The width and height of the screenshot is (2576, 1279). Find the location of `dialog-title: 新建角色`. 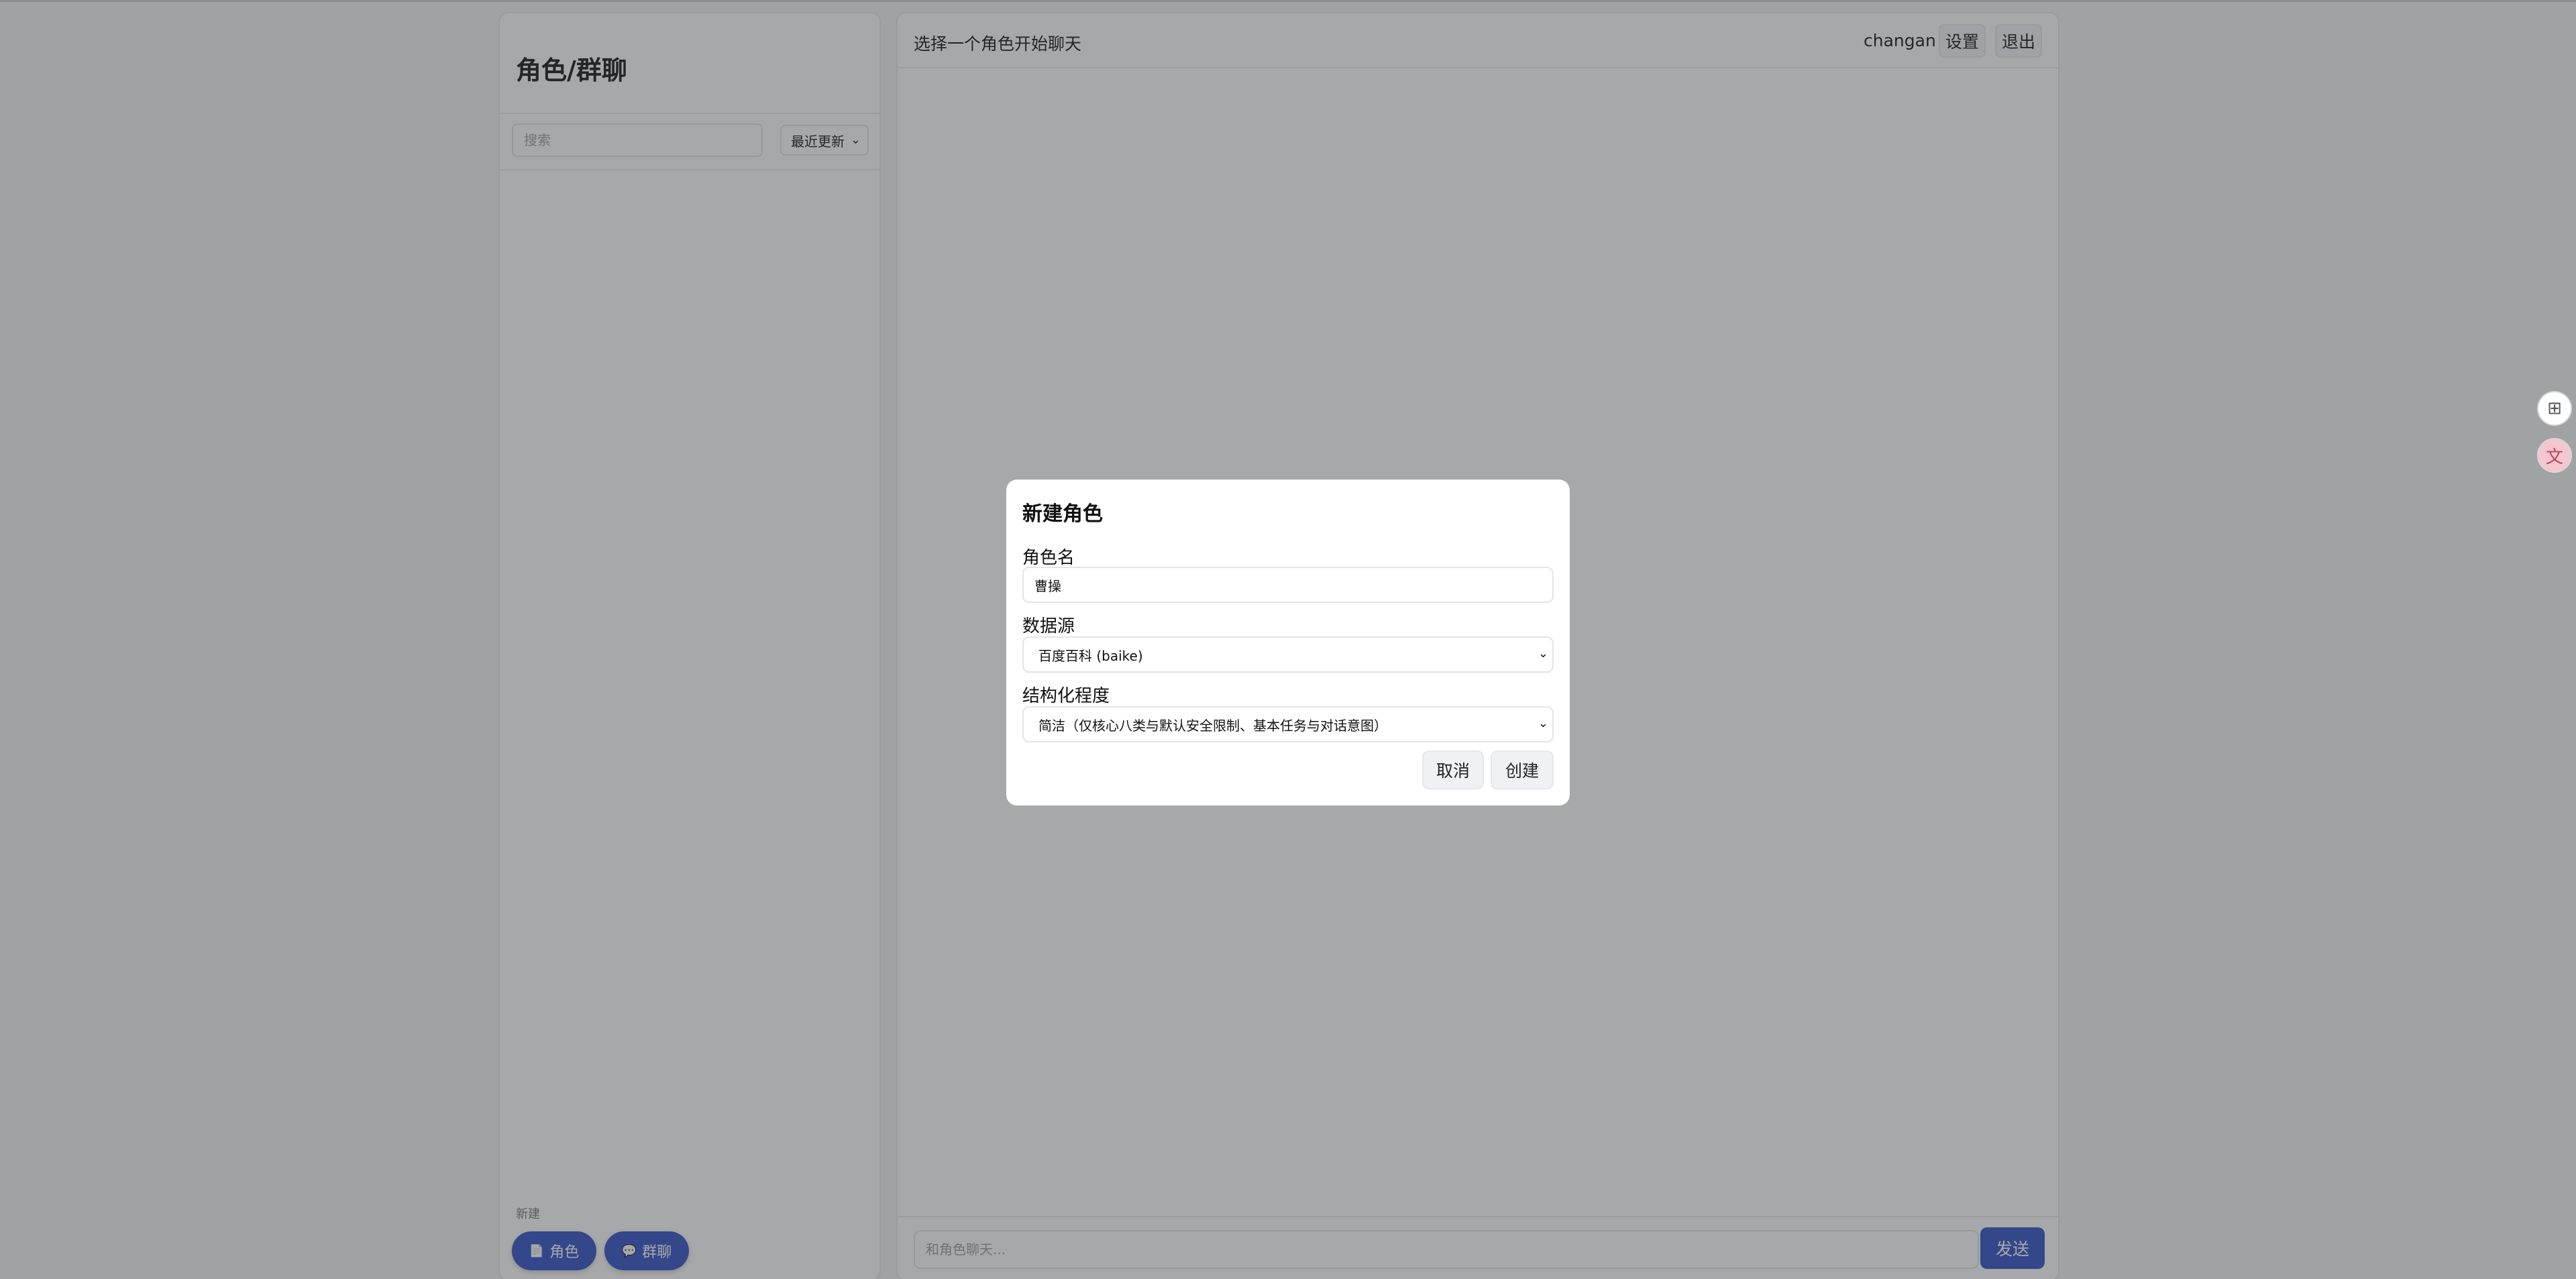

dialog-title: 新建角色 is located at coordinates (1062, 514).